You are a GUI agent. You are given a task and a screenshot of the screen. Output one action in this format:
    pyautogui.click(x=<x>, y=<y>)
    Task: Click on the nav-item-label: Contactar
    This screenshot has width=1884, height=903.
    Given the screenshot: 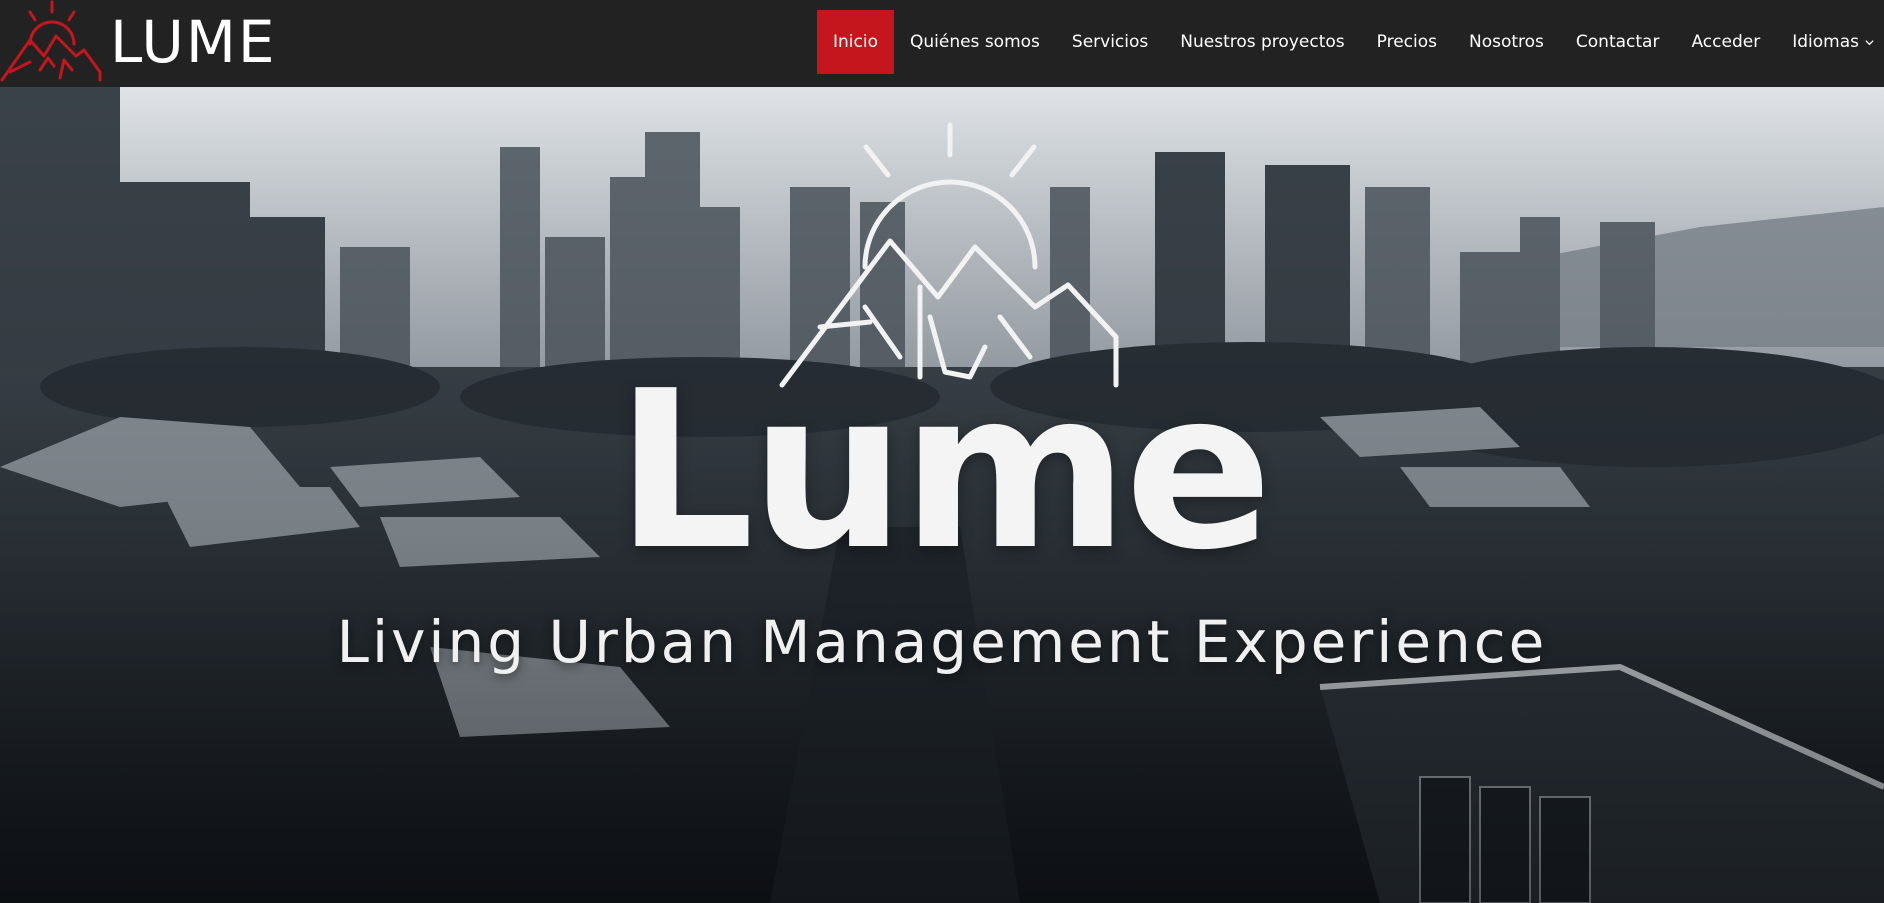 What is the action you would take?
    pyautogui.click(x=1617, y=42)
    